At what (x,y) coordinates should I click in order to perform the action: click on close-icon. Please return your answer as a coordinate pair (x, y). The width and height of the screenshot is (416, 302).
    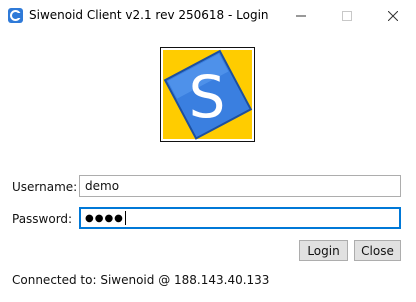
    Looking at the image, I should click on (393, 15).